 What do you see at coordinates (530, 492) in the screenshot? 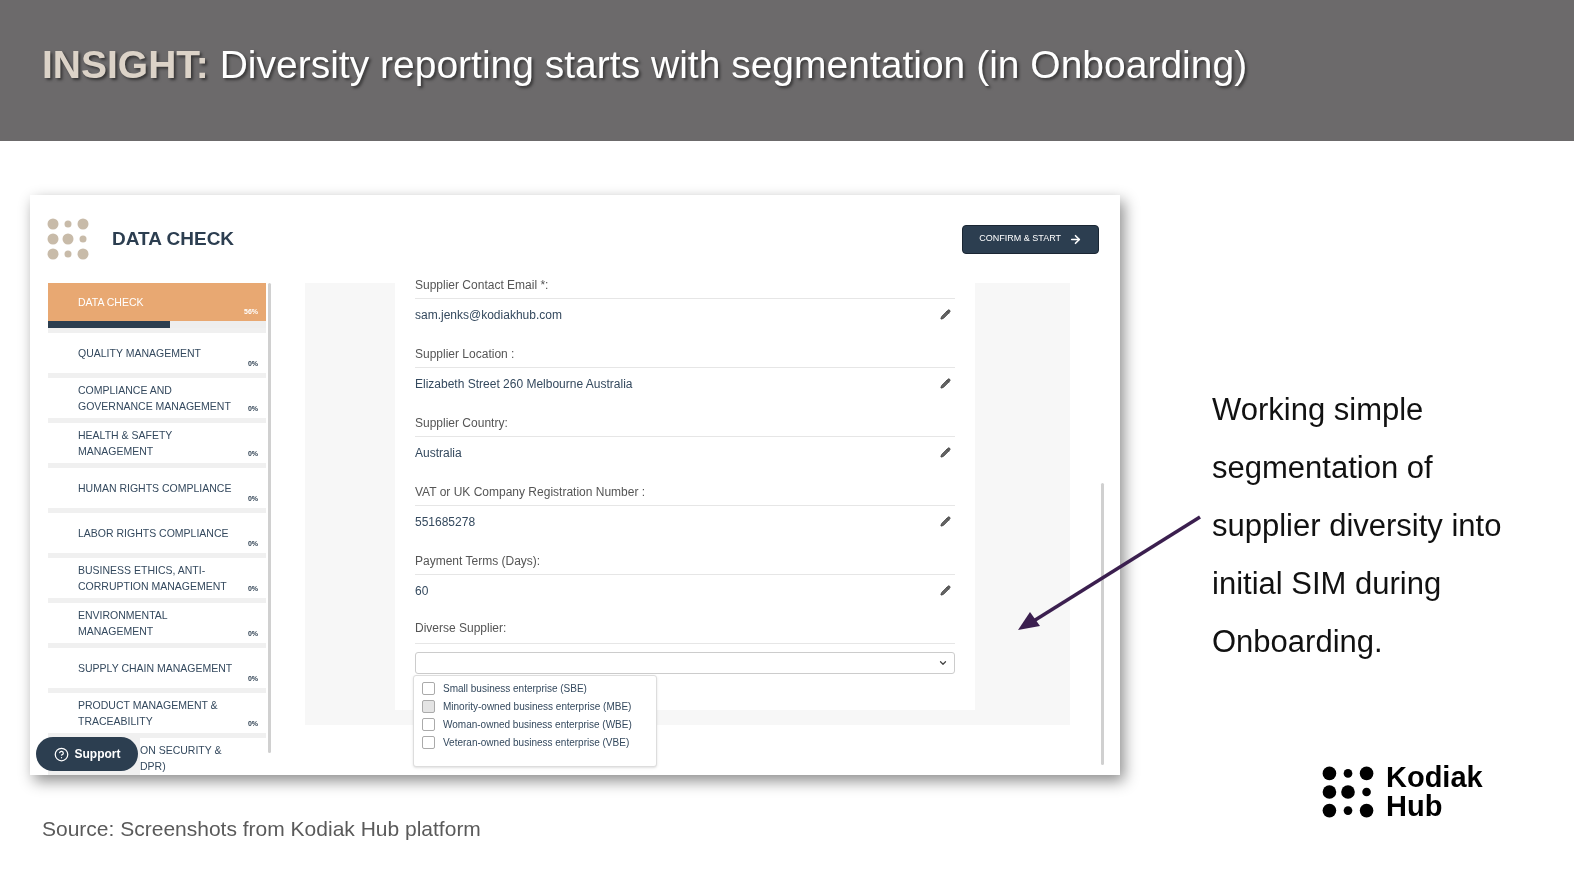
I see `field-label: VAT or UK Company Registration Number :` at bounding box center [530, 492].